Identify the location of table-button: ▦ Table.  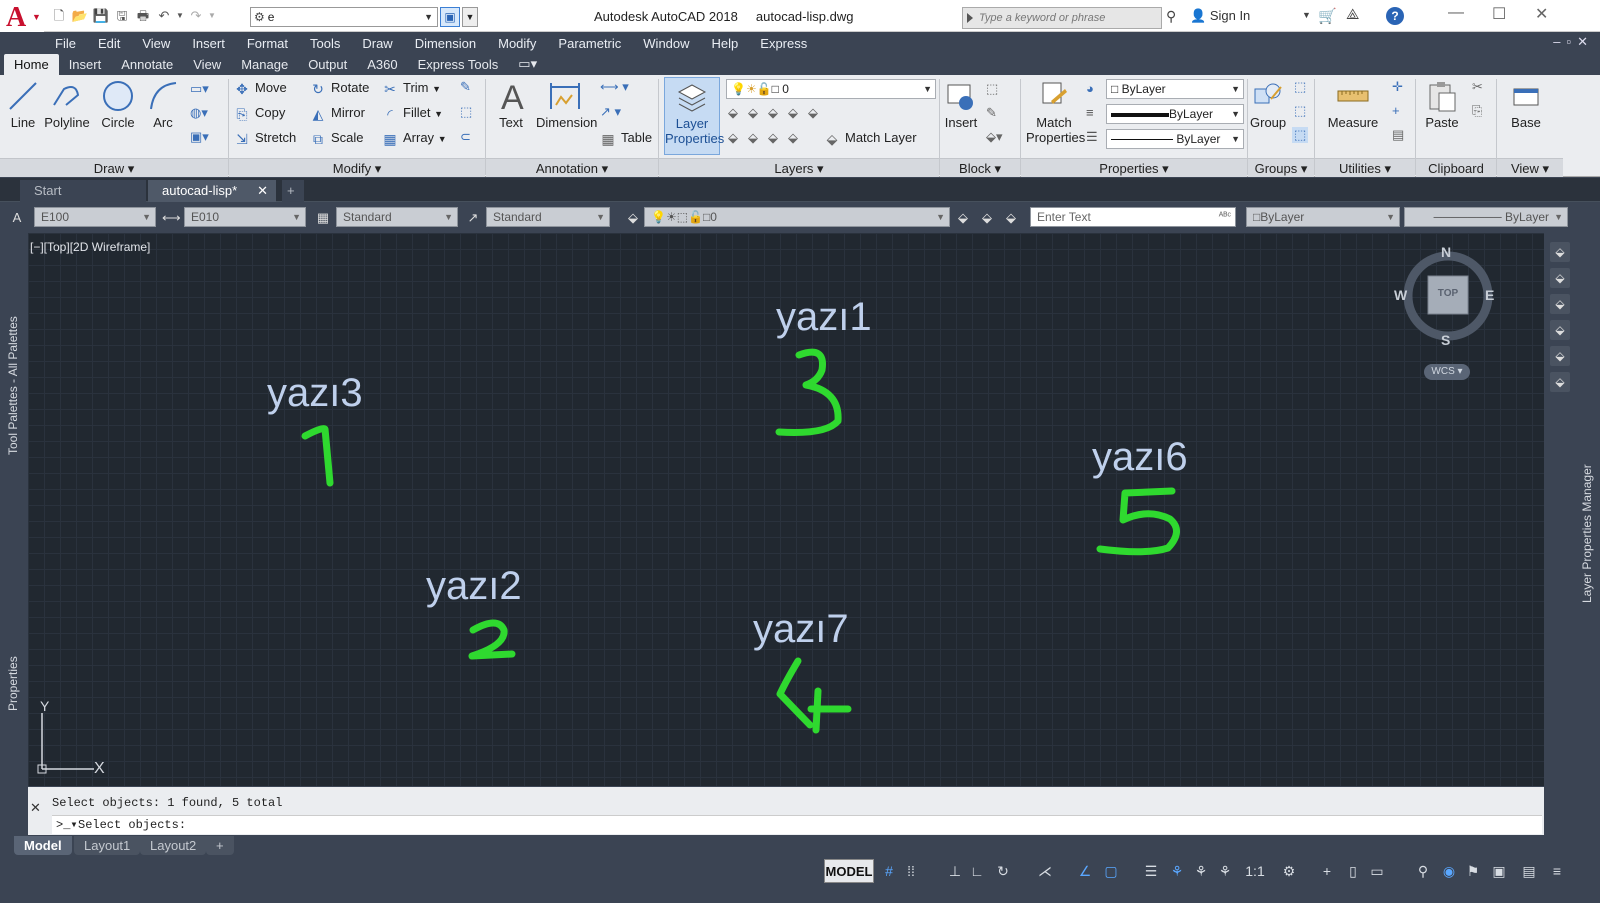
(626, 138).